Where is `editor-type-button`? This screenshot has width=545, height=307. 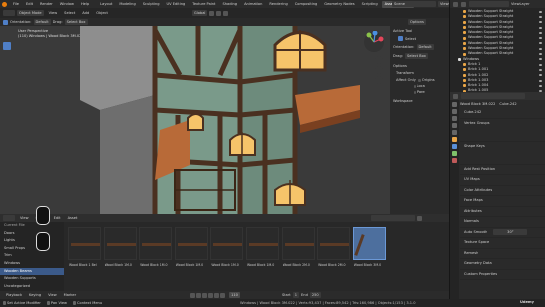 editor-type-button is located at coordinates (9, 13).